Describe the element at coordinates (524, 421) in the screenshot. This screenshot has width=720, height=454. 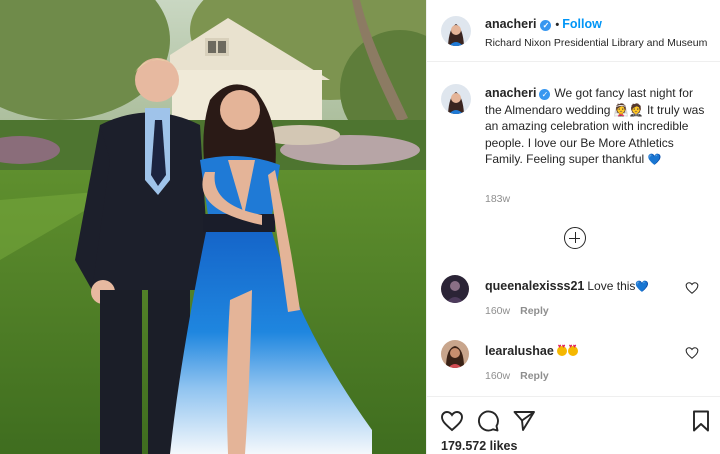
I see `share-icon` at that location.